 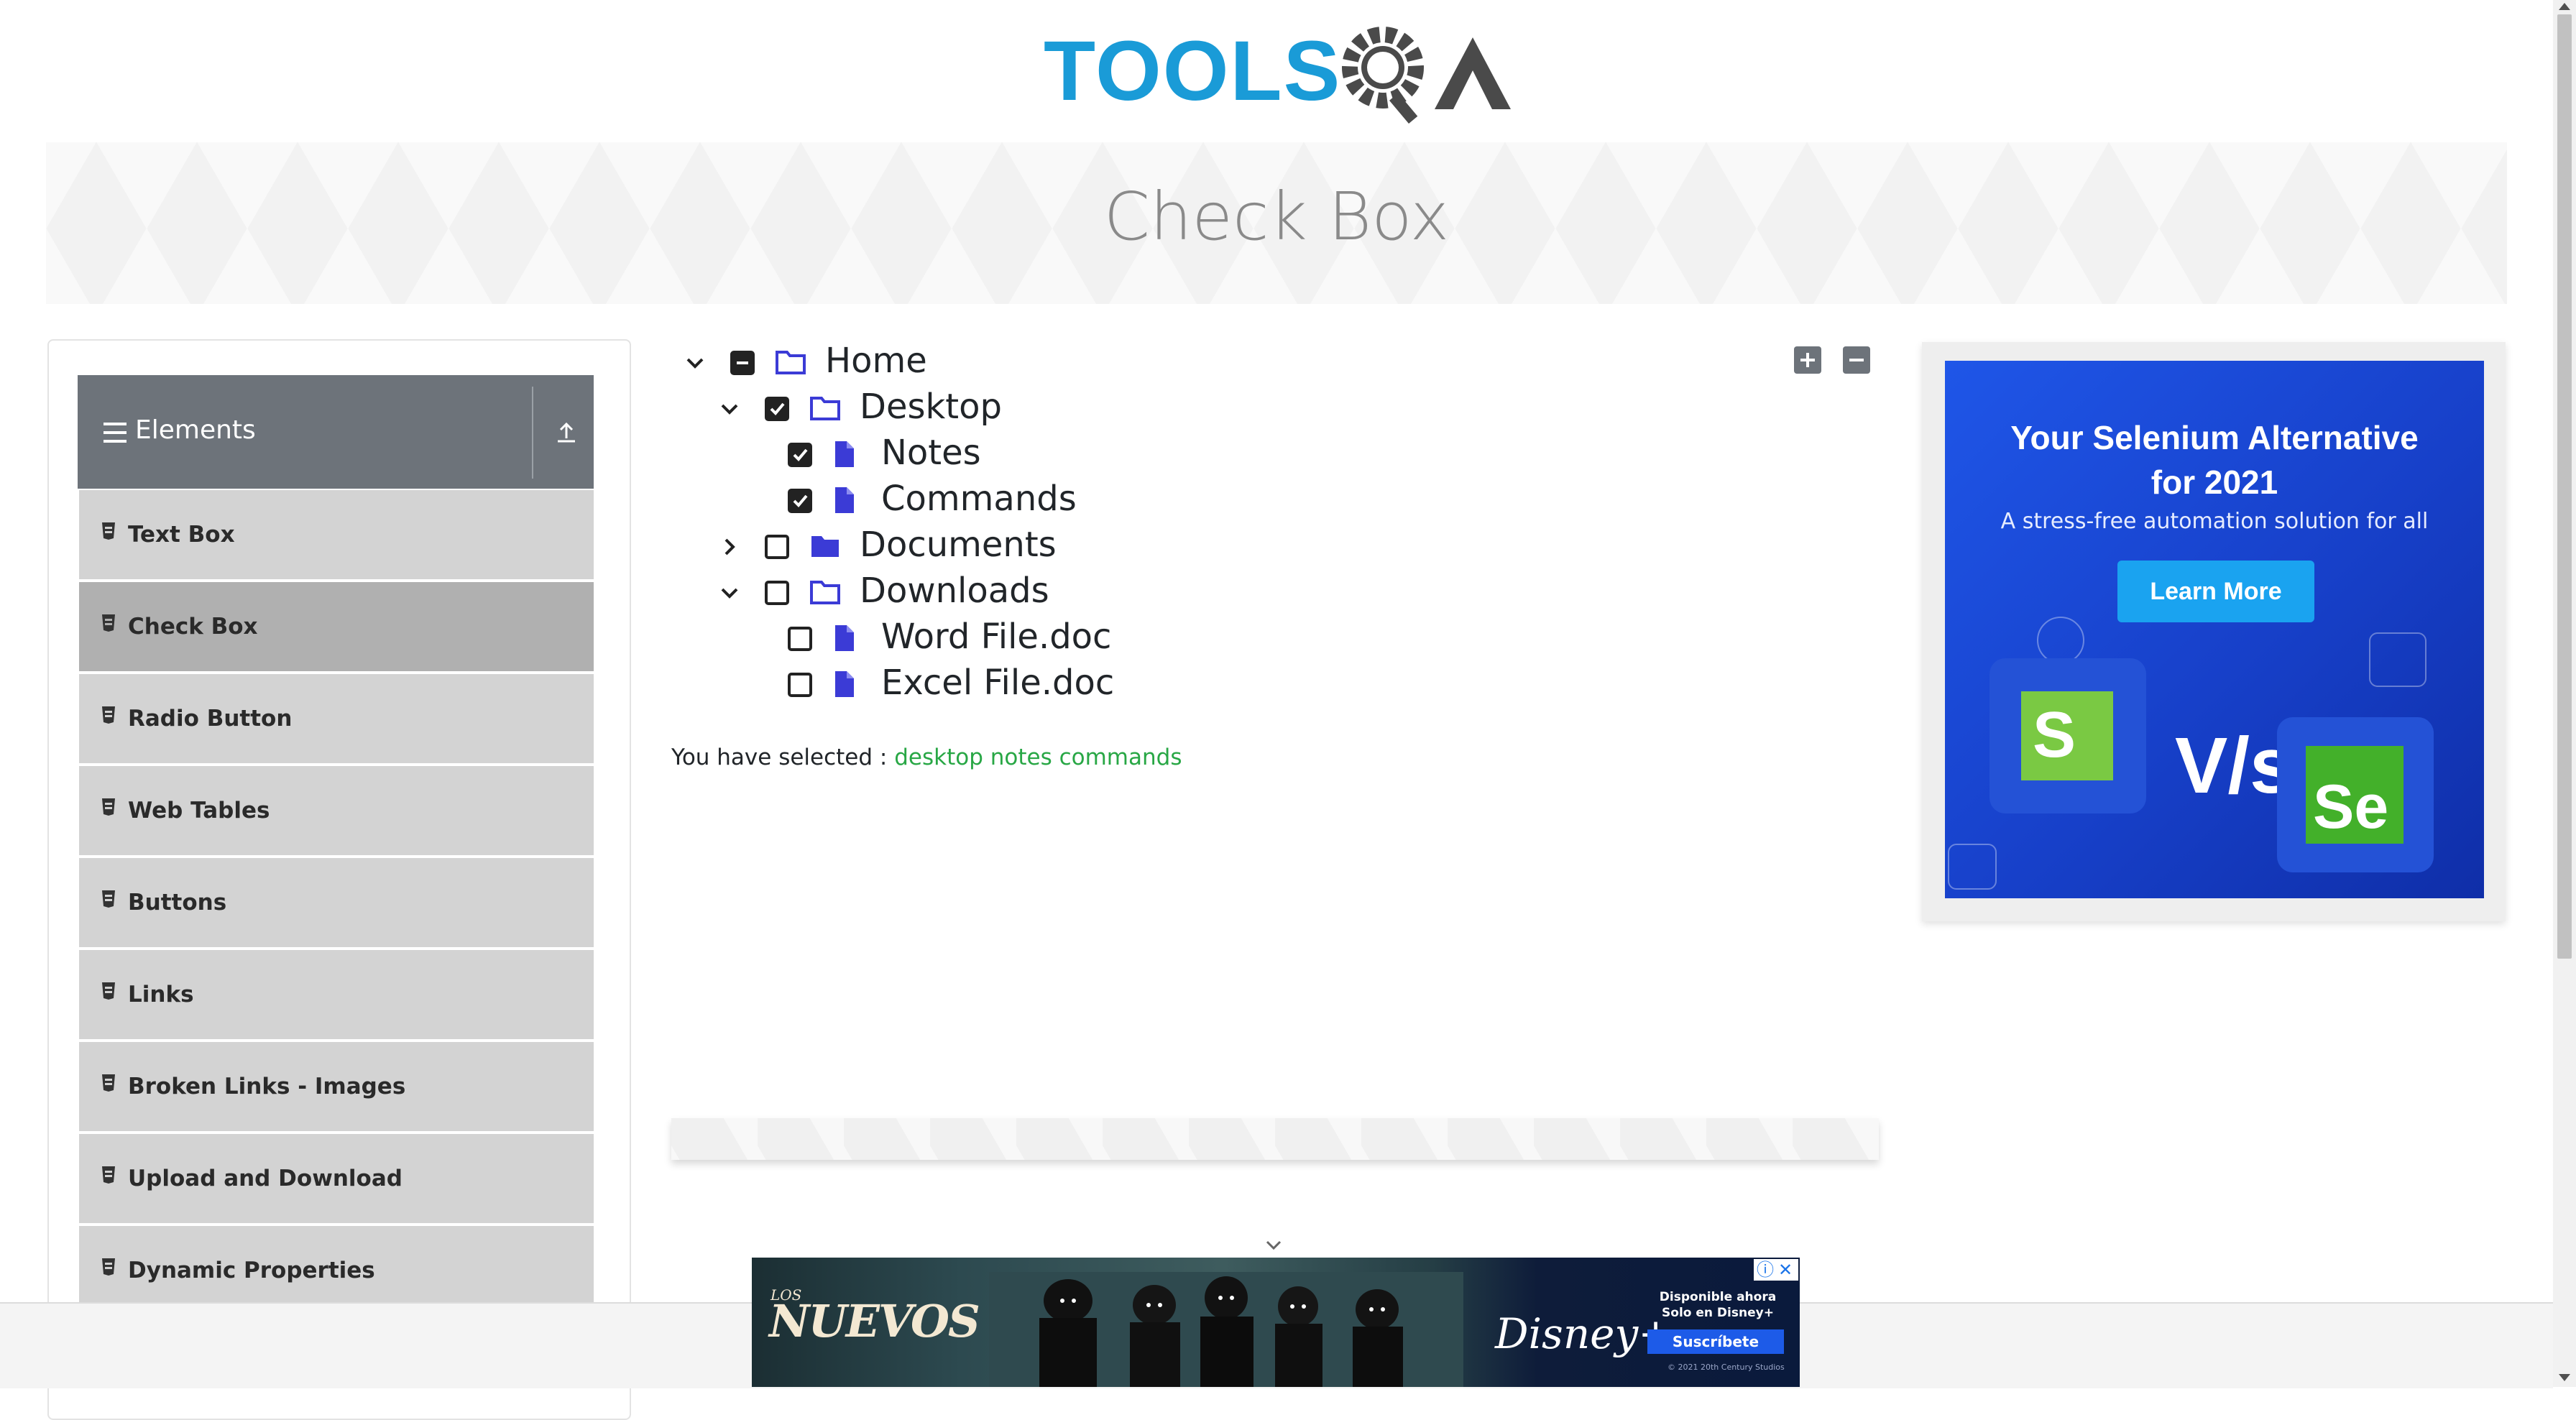 I want to click on tree-node-label: Word File.doc, so click(x=996, y=637).